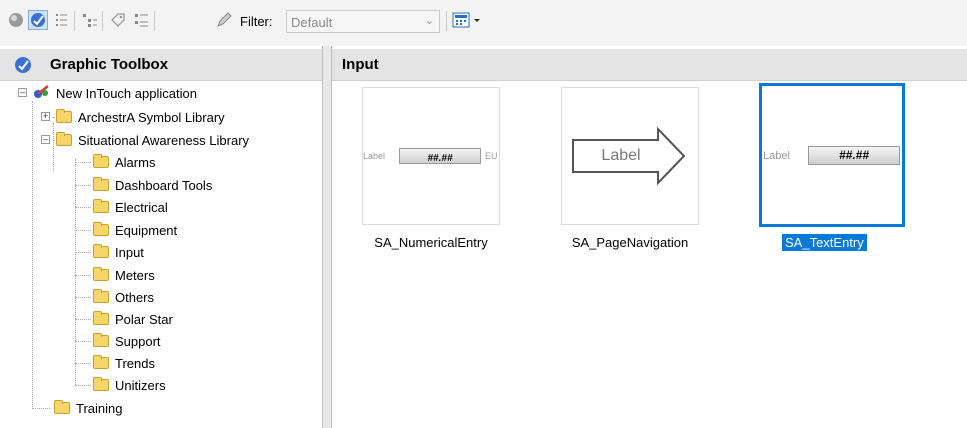 This screenshot has height=428, width=967. I want to click on details-view-icon, so click(142, 20).